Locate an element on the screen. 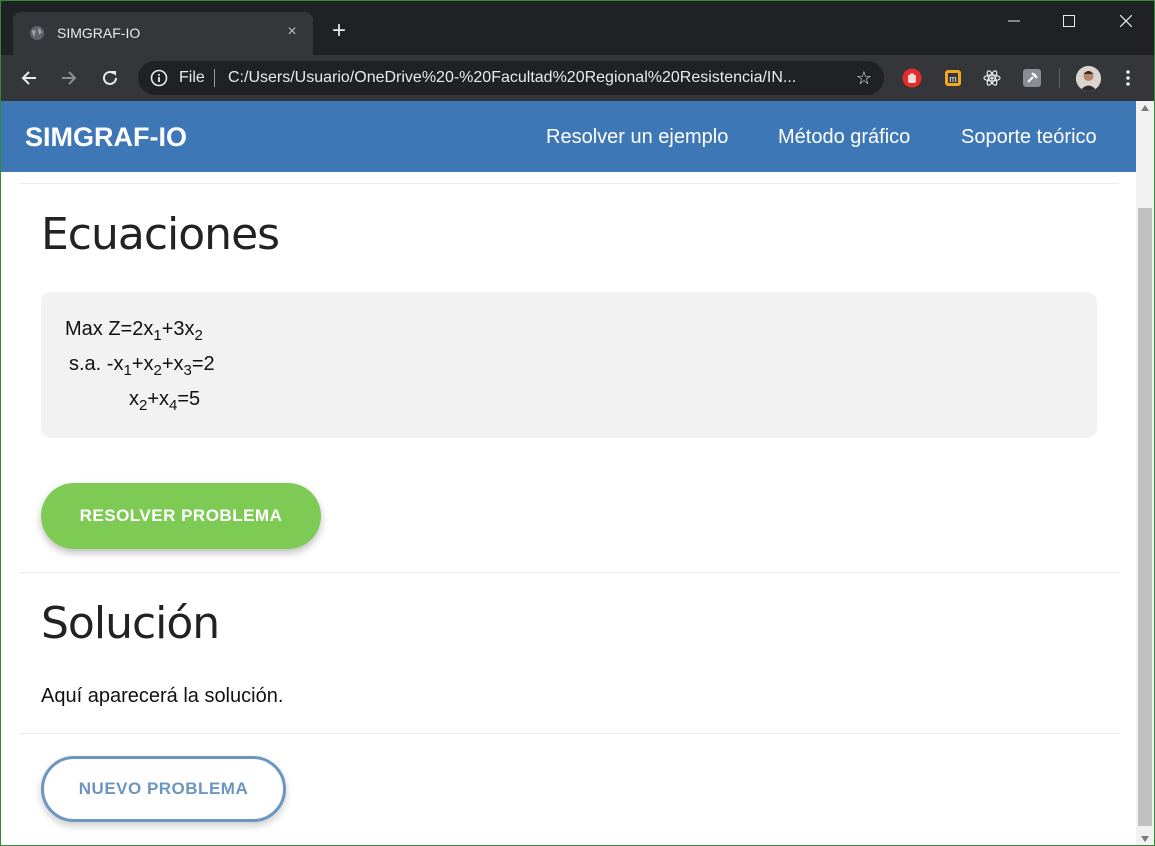 This screenshot has height=846, width=1155. vertical-scrollbar is located at coordinates (1145, 473).